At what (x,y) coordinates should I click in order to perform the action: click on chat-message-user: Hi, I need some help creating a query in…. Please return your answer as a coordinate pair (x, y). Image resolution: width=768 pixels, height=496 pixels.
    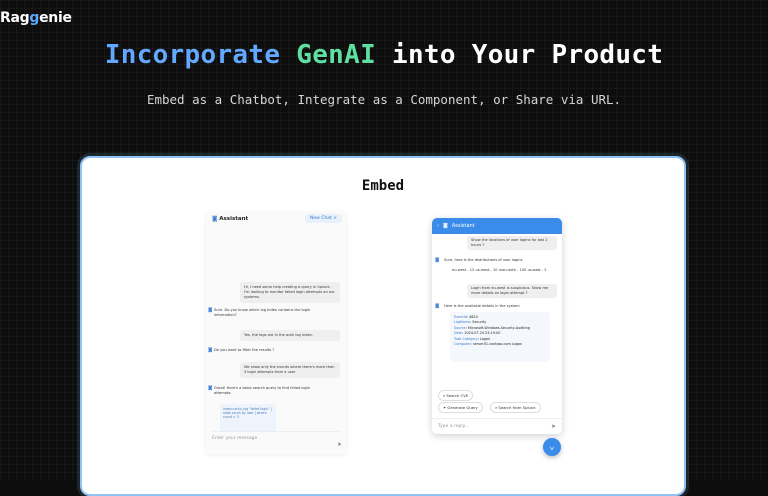
    Looking at the image, I should click on (290, 292).